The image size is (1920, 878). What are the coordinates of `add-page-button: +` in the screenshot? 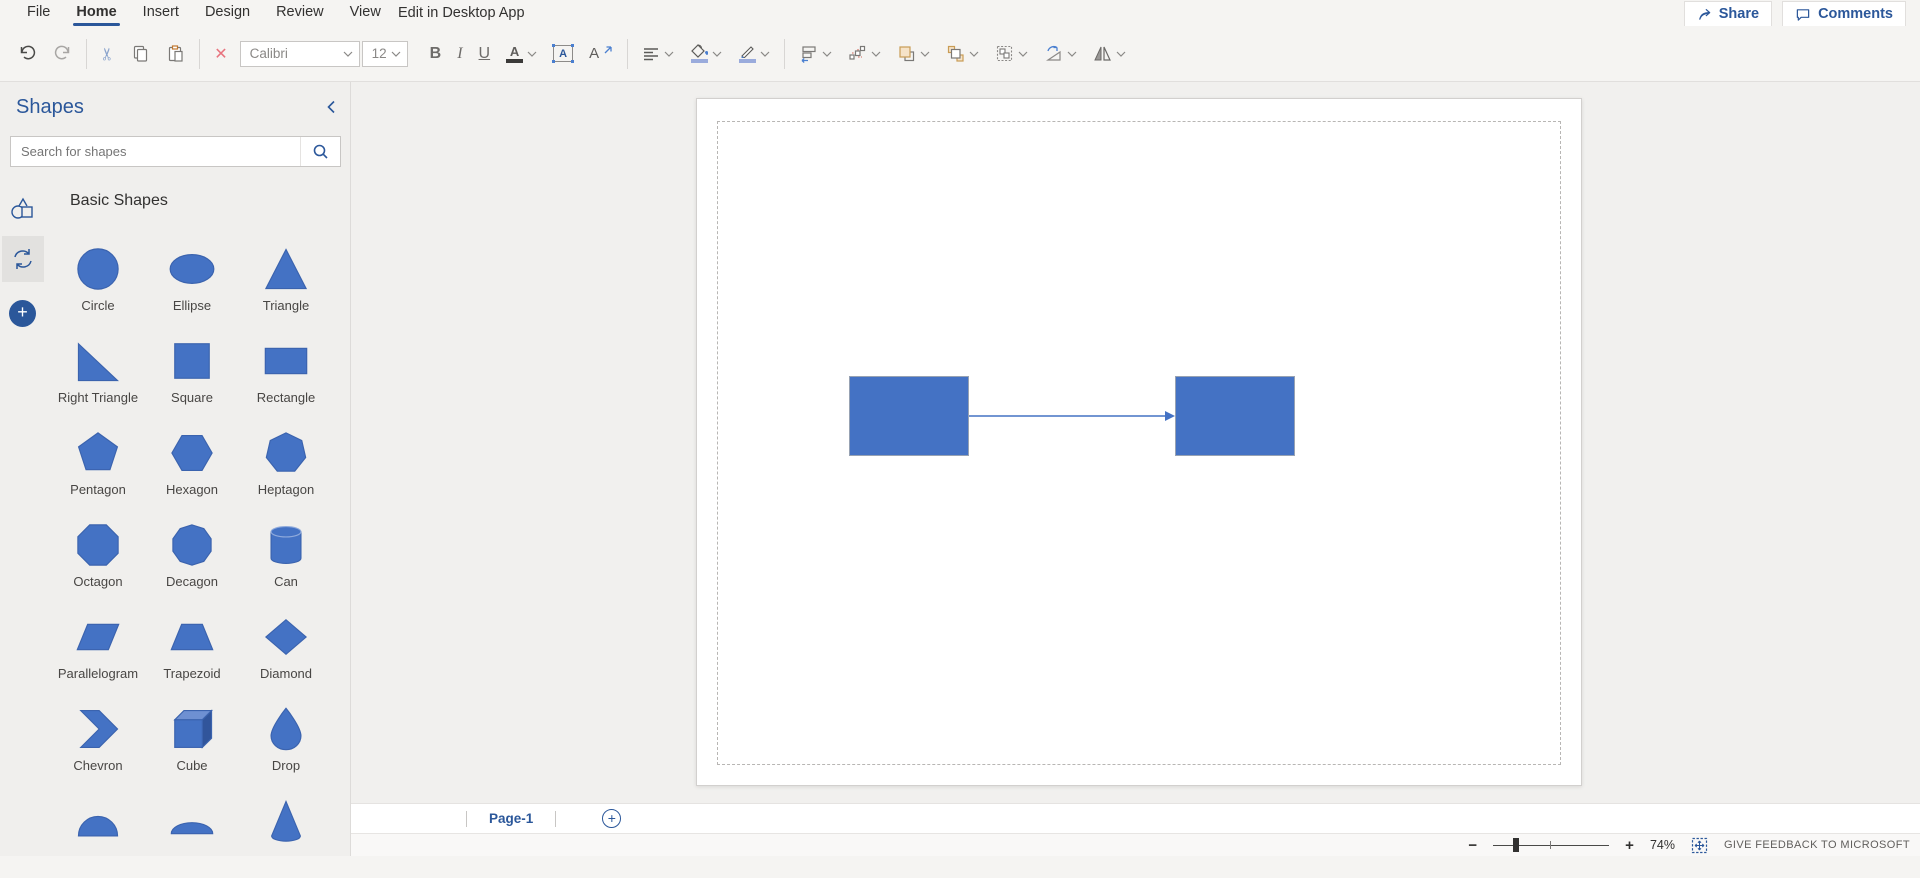 It's located at (612, 818).